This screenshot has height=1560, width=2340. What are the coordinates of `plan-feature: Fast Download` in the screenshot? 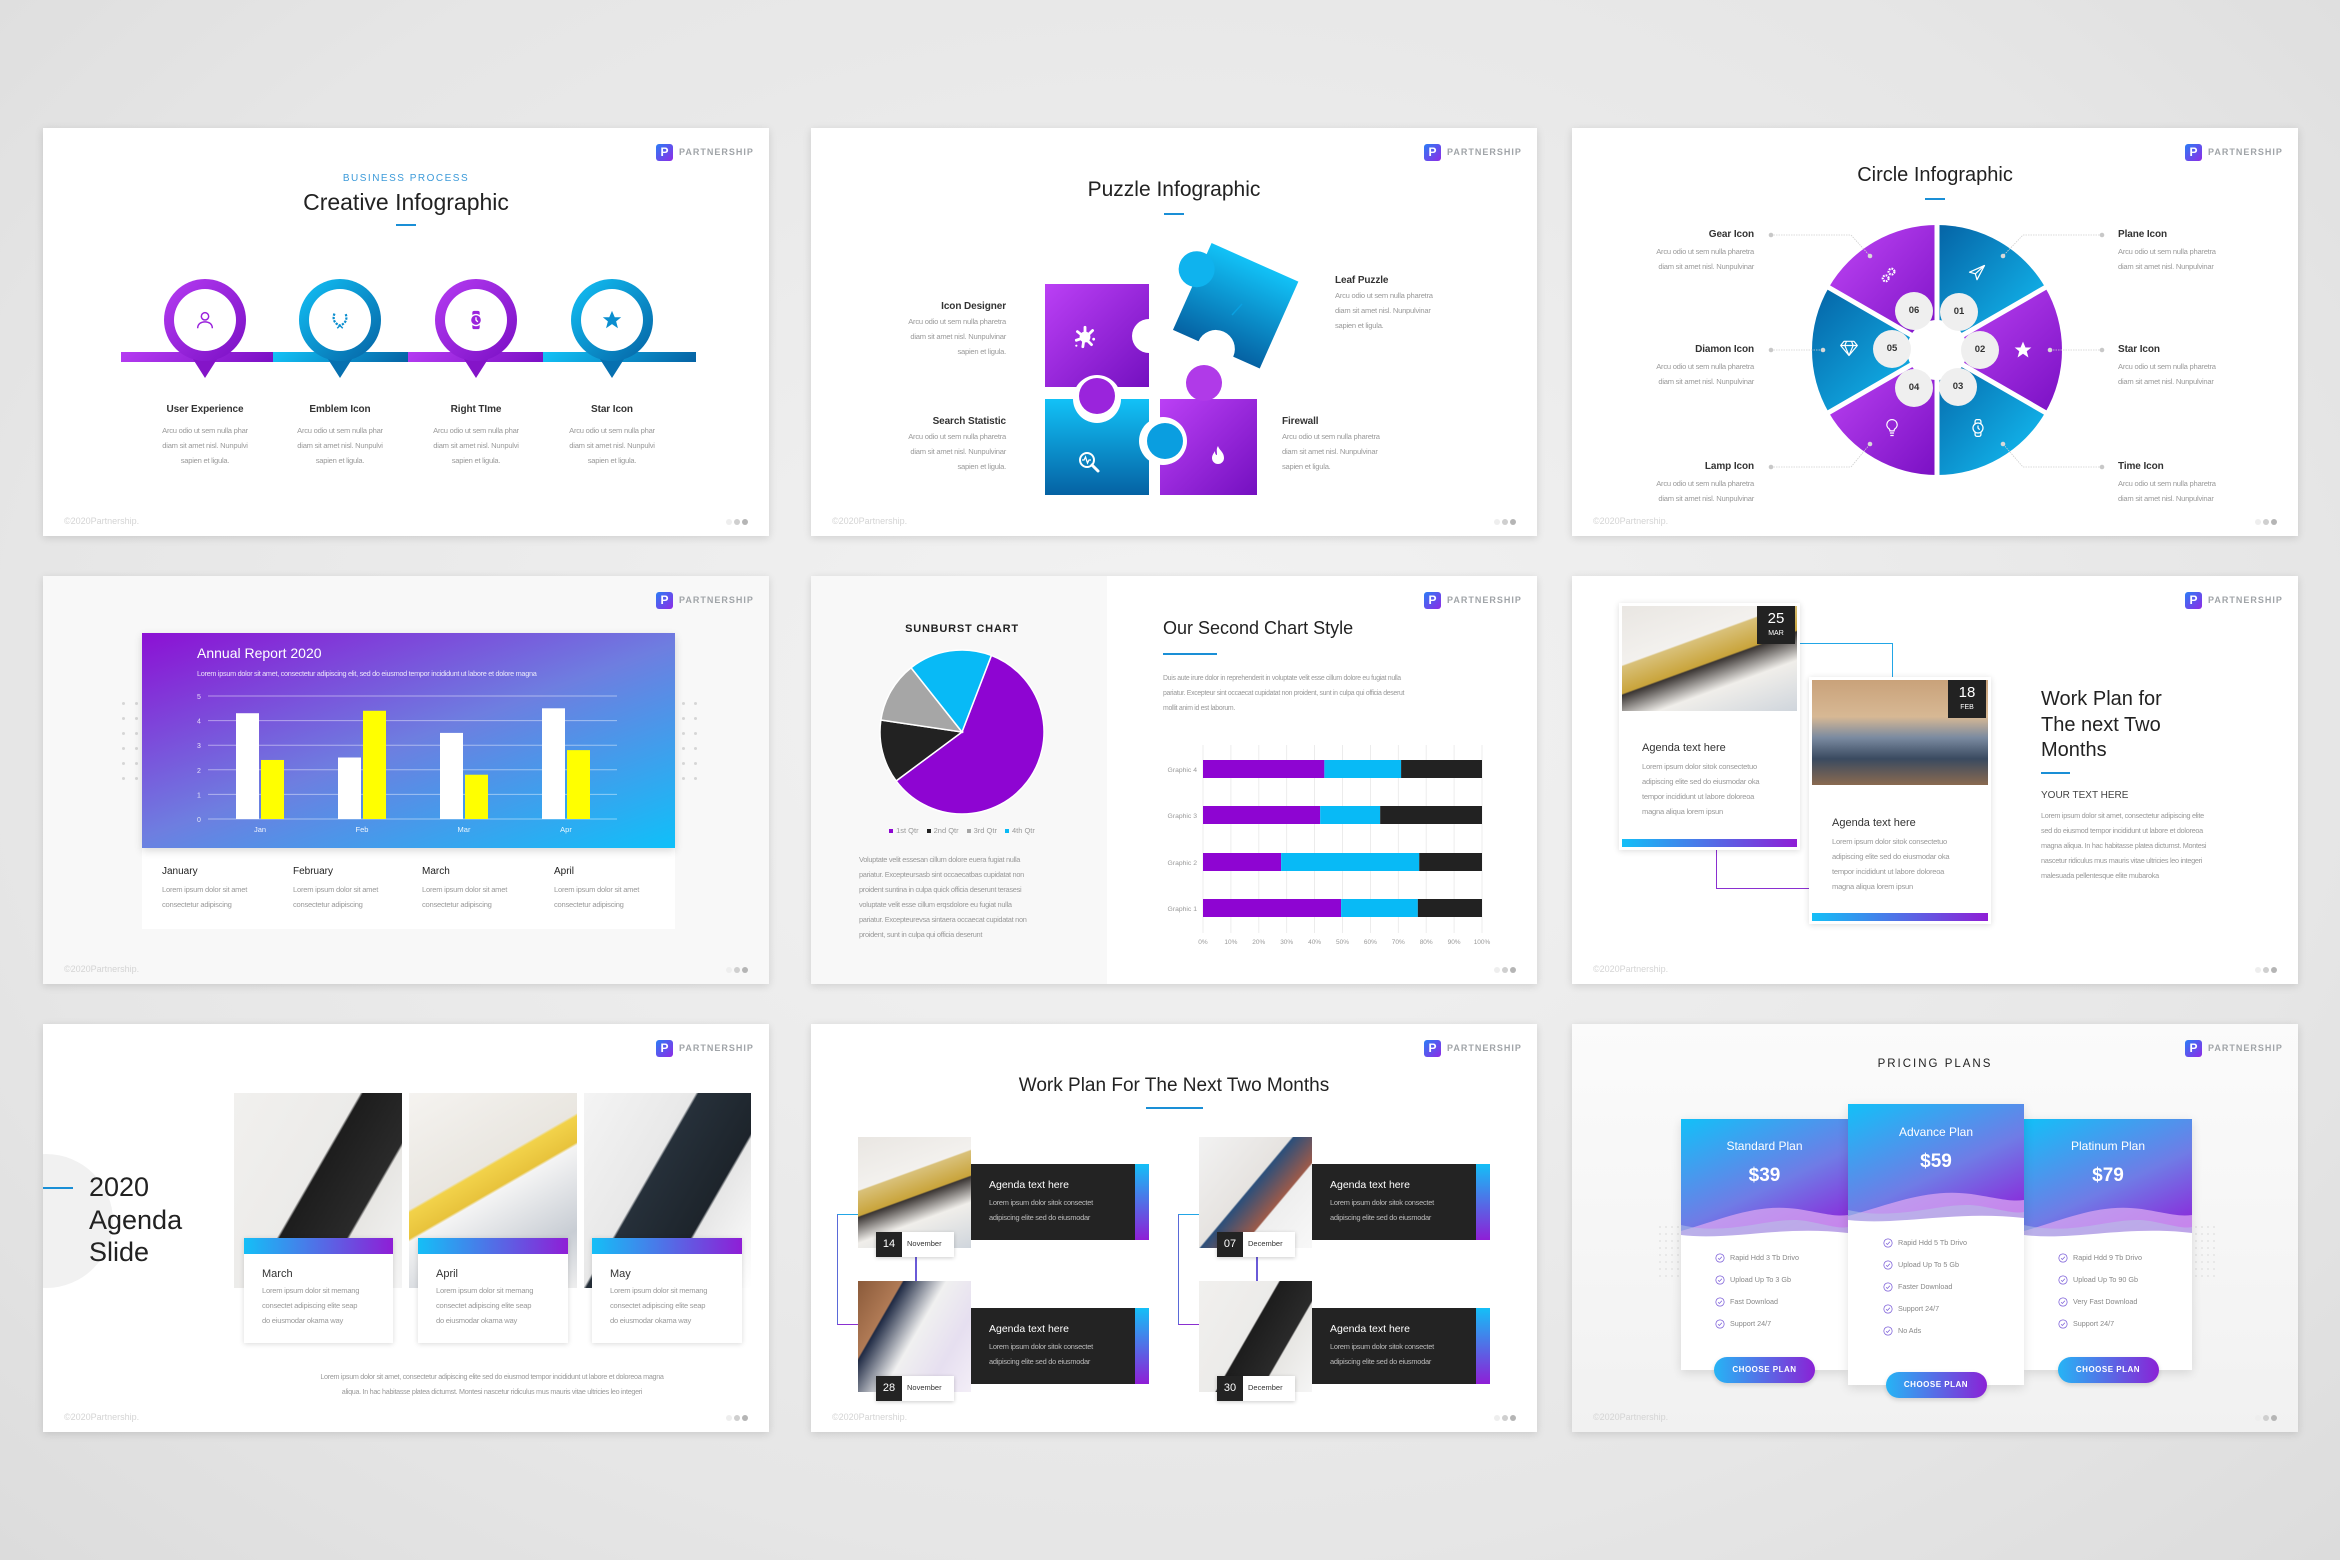 It's located at (1754, 1301).